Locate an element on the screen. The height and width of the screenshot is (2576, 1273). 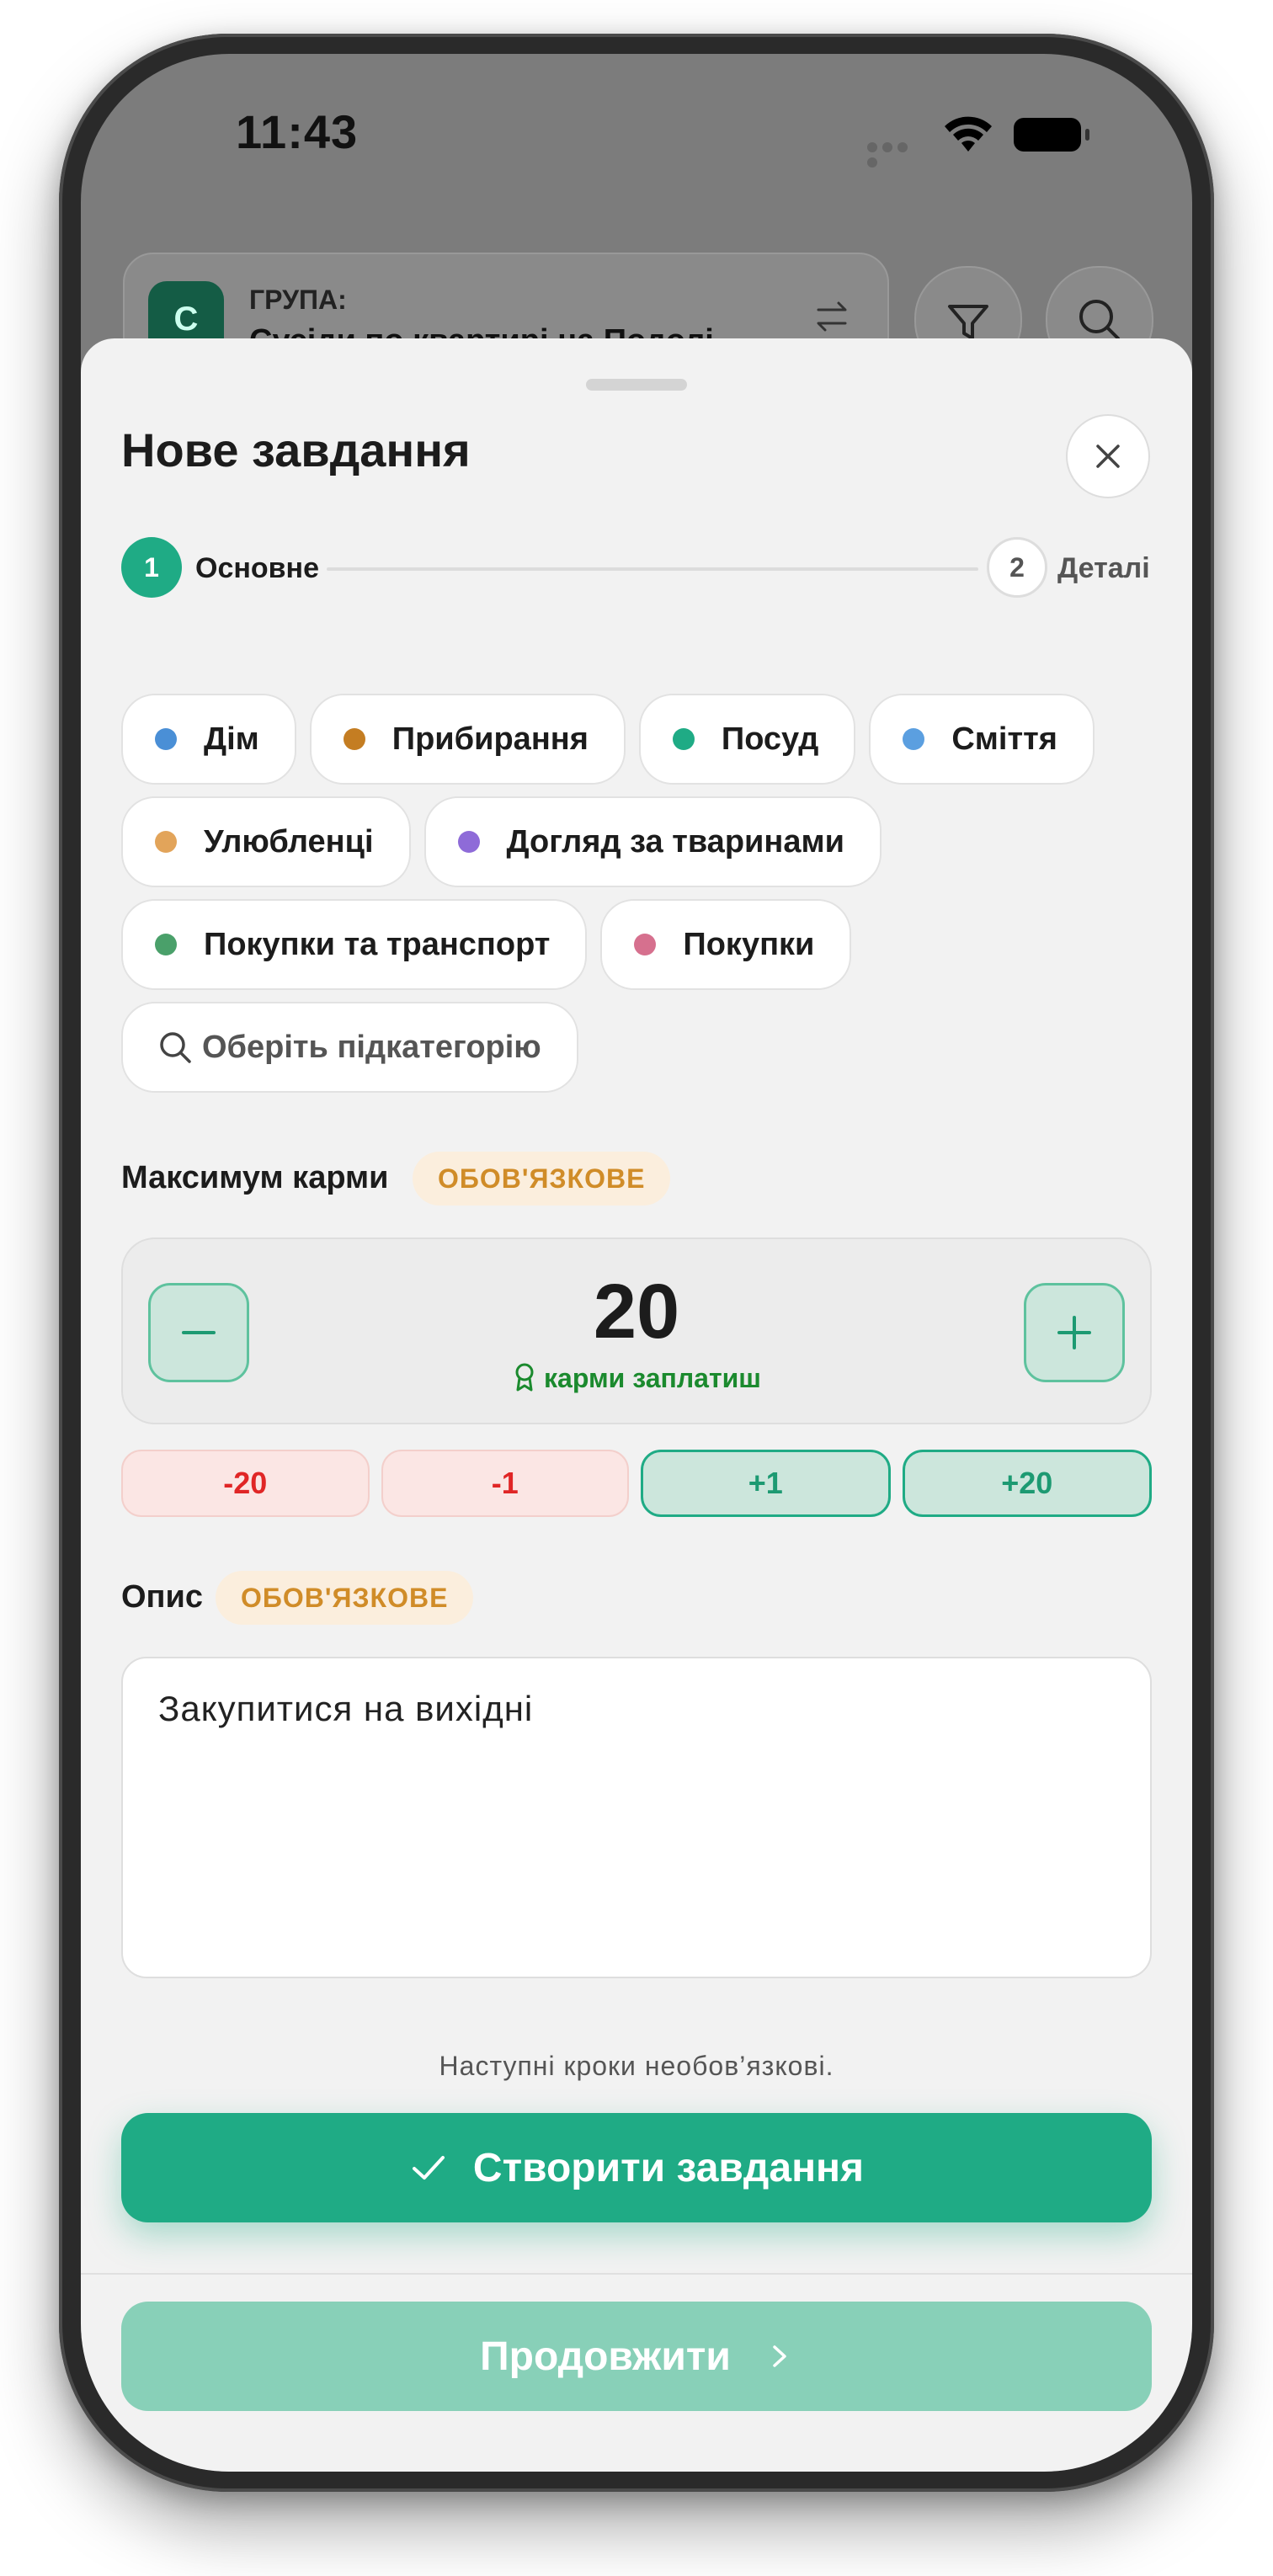
karma-value: 20 is located at coordinates (636, 1312).